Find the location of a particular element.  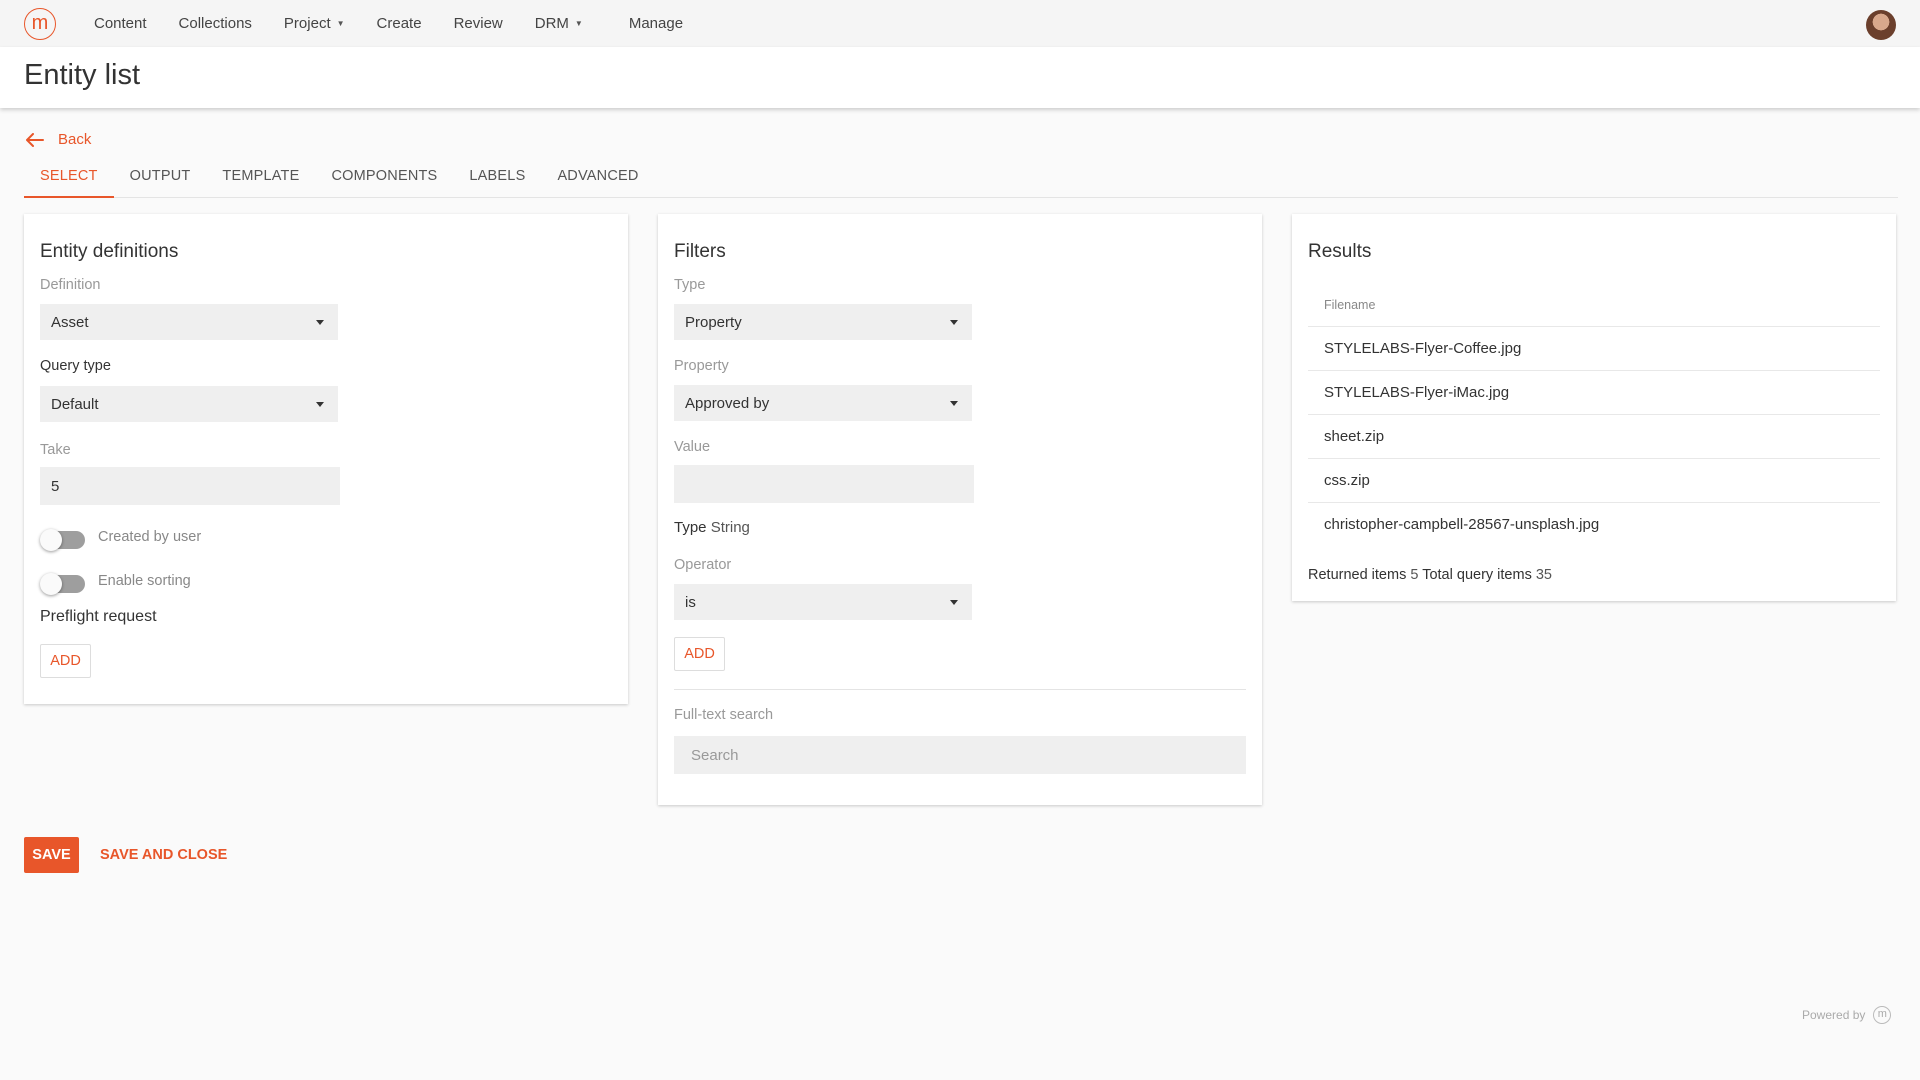

operator-select: is is located at coordinates (823, 602).